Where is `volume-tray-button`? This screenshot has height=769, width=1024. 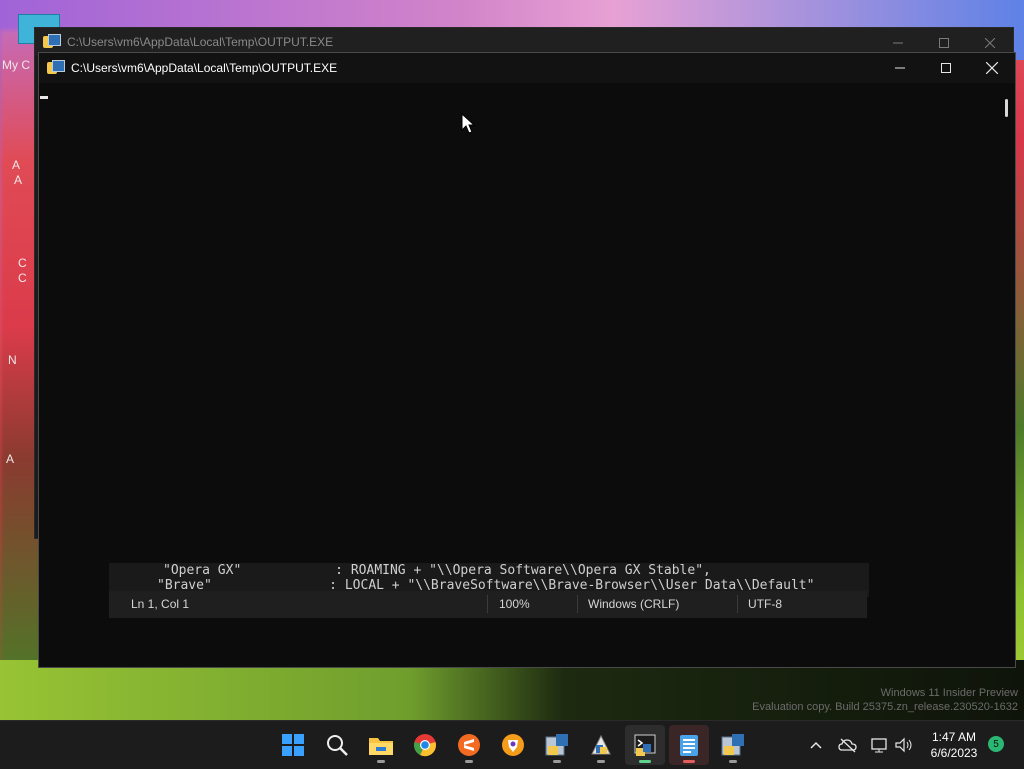 volume-tray-button is located at coordinates (904, 745).